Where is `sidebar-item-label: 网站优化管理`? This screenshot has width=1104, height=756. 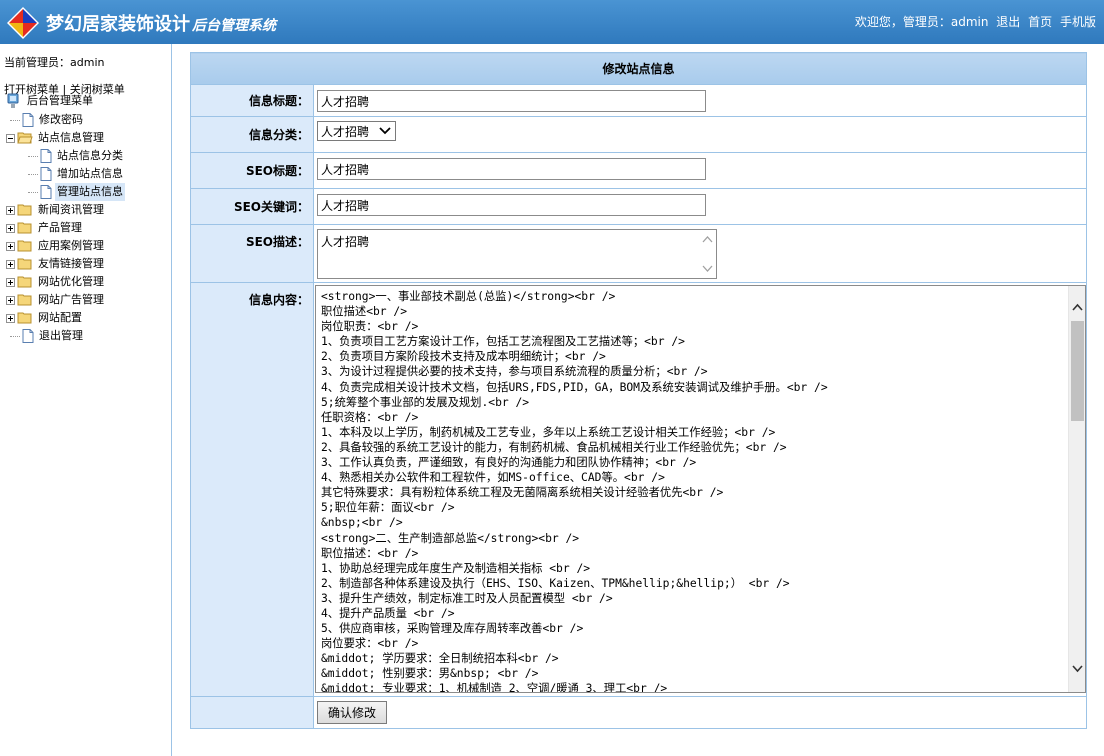 sidebar-item-label: 网站优化管理 is located at coordinates (71, 281).